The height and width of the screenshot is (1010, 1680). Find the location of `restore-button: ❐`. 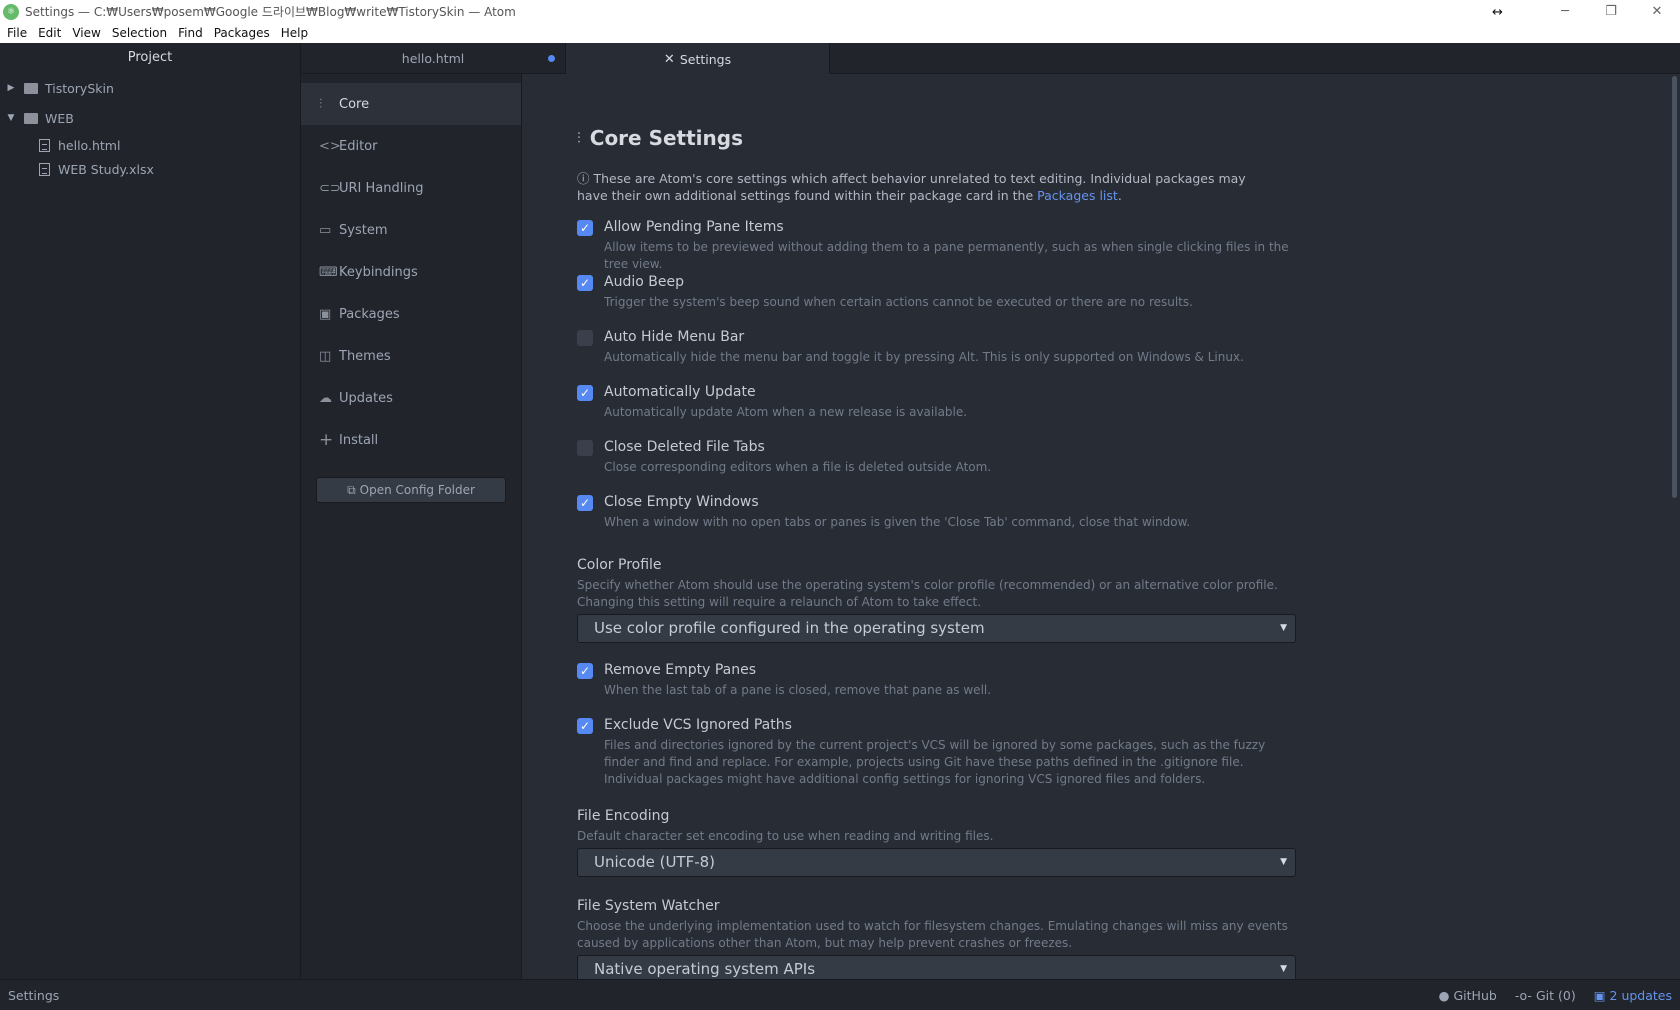

restore-button: ❐ is located at coordinates (1611, 11).